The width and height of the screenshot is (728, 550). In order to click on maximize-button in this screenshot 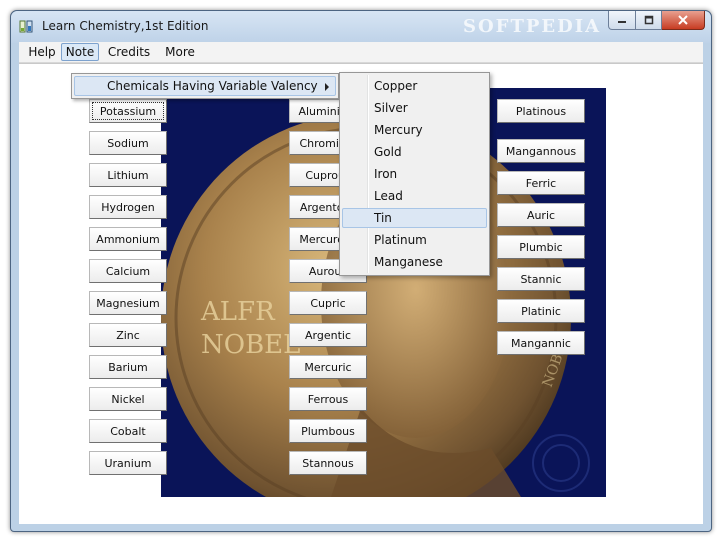, I will do `click(649, 20)`.